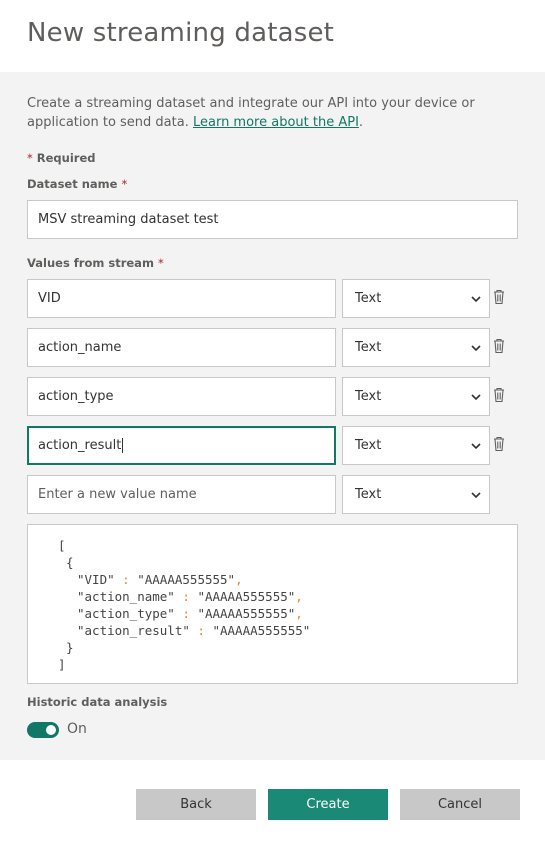 Image resolution: width=545 pixels, height=863 pixels. Describe the element at coordinates (416, 494) in the screenshot. I see `new-value-type-select: Text` at that location.